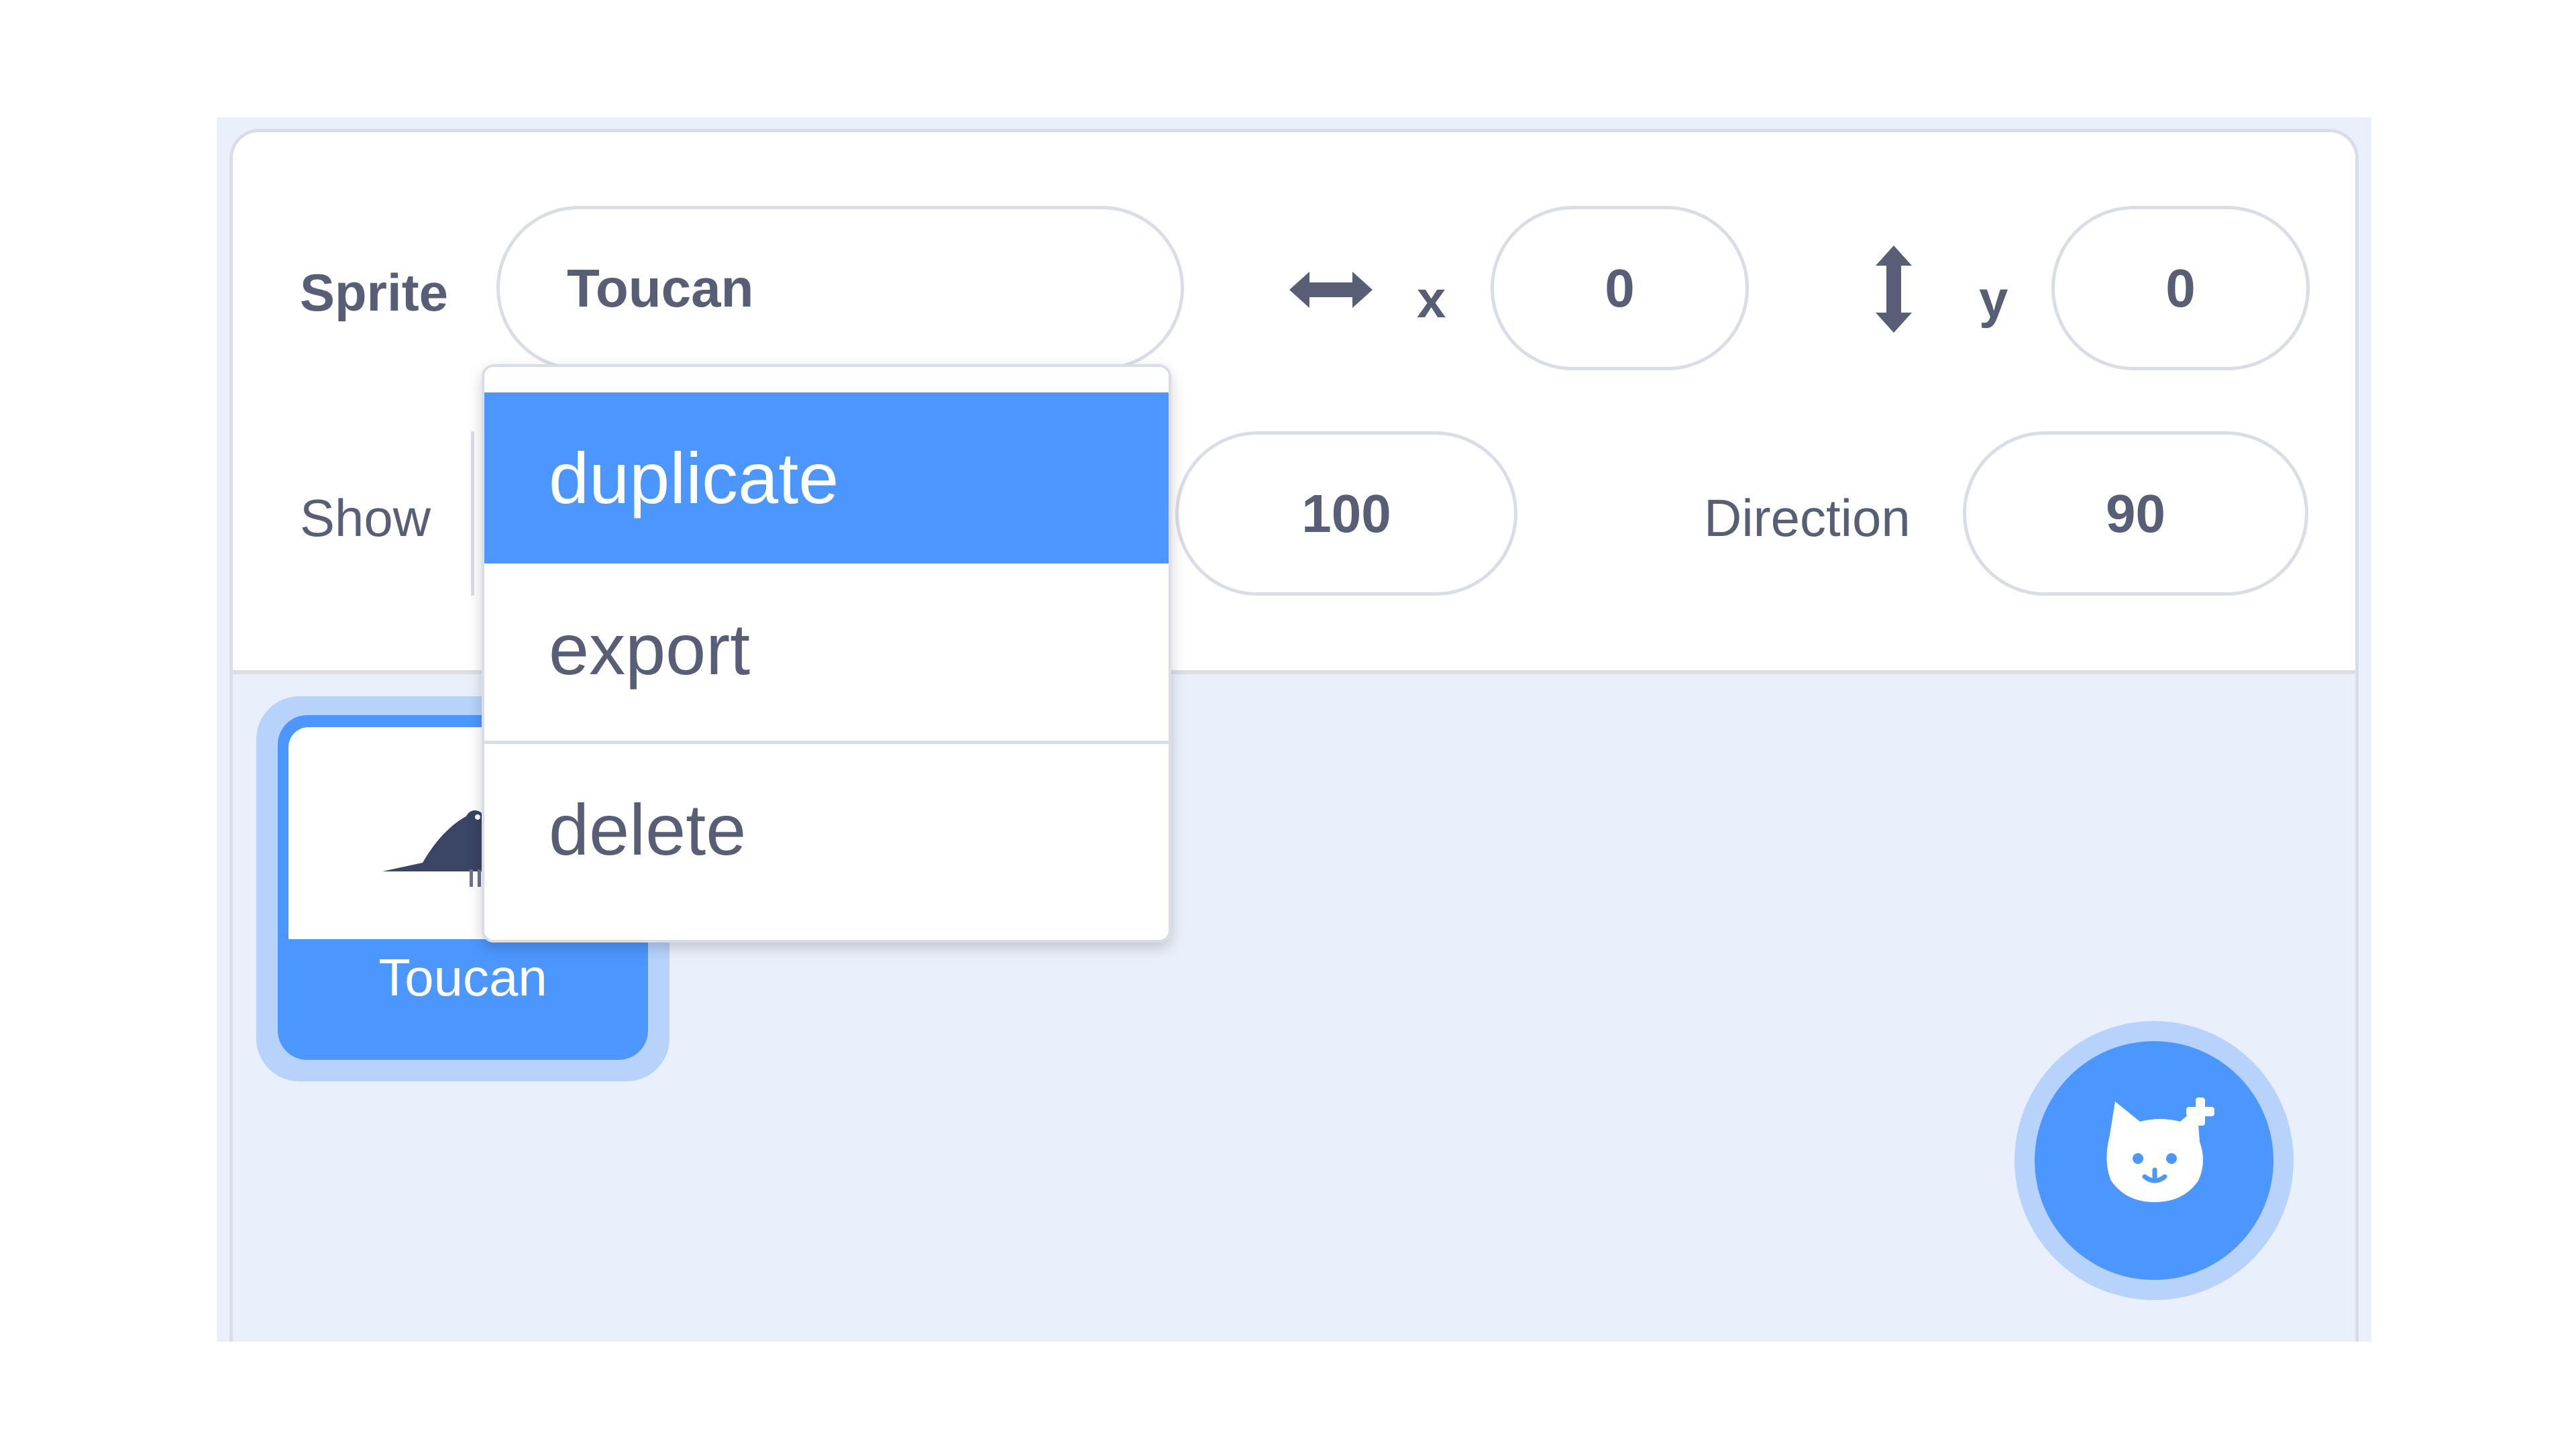  I want to click on sprite-context-menu: duplicate export delete, so click(826, 653).